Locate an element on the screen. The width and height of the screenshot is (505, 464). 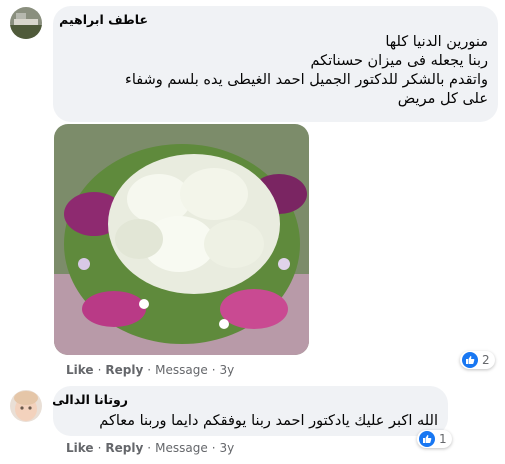
reaction-count-text: 1 is located at coordinates (443, 439).